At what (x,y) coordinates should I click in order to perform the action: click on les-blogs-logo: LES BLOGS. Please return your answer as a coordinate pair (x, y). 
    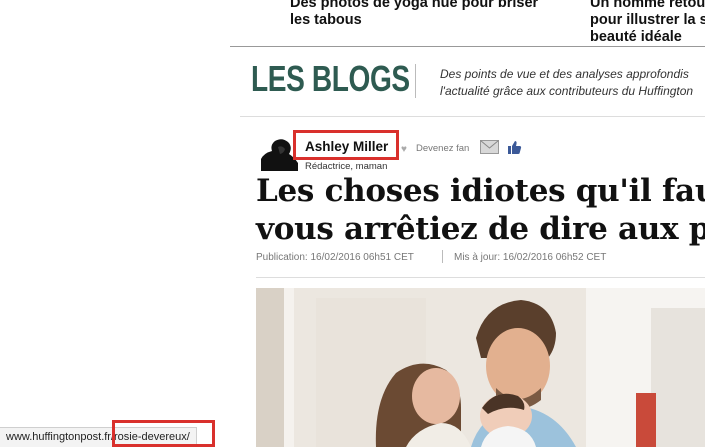
    Looking at the image, I should click on (330, 79).